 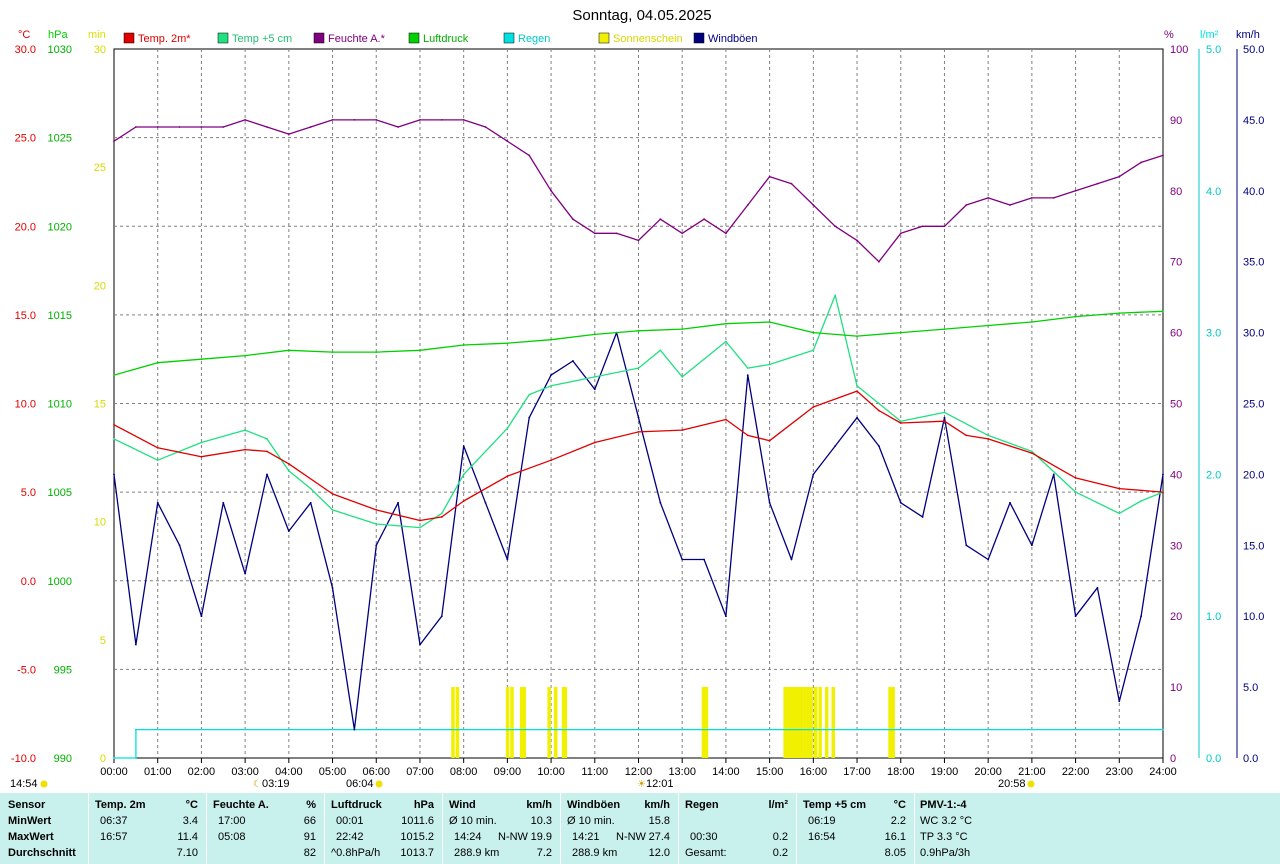 I want to click on pressure-unit-label: hPa, so click(x=58, y=35).